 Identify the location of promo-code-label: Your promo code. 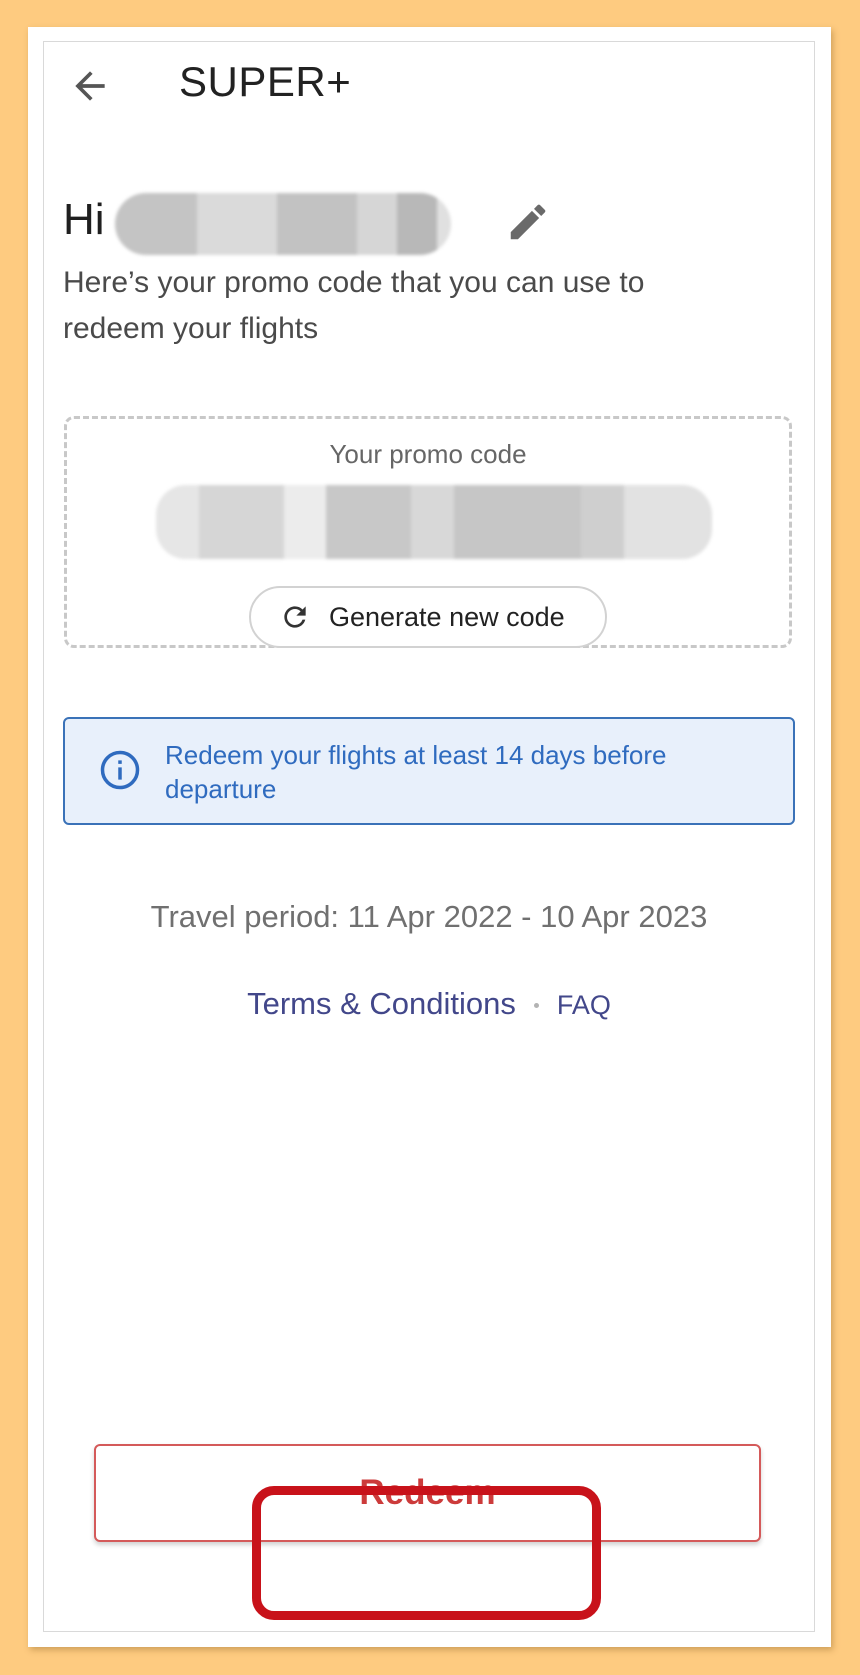
(428, 454).